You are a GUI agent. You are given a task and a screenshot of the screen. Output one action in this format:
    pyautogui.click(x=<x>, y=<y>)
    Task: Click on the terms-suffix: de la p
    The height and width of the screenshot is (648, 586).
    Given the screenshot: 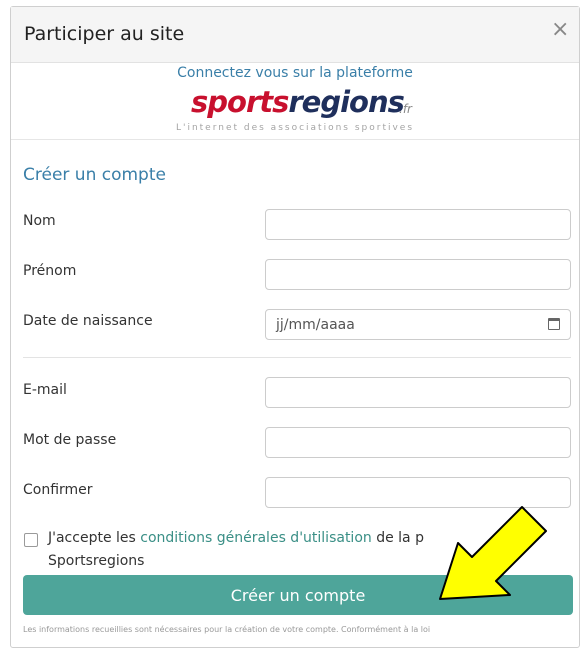 What is the action you would take?
    pyautogui.click(x=397, y=538)
    